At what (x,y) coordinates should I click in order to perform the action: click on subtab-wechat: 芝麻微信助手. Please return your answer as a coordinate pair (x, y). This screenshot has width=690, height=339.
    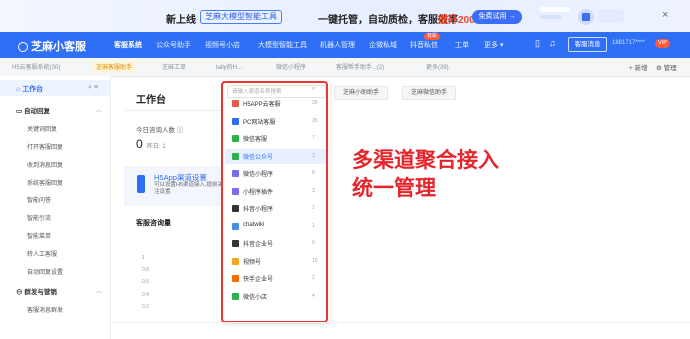
    Looking at the image, I should click on (429, 93).